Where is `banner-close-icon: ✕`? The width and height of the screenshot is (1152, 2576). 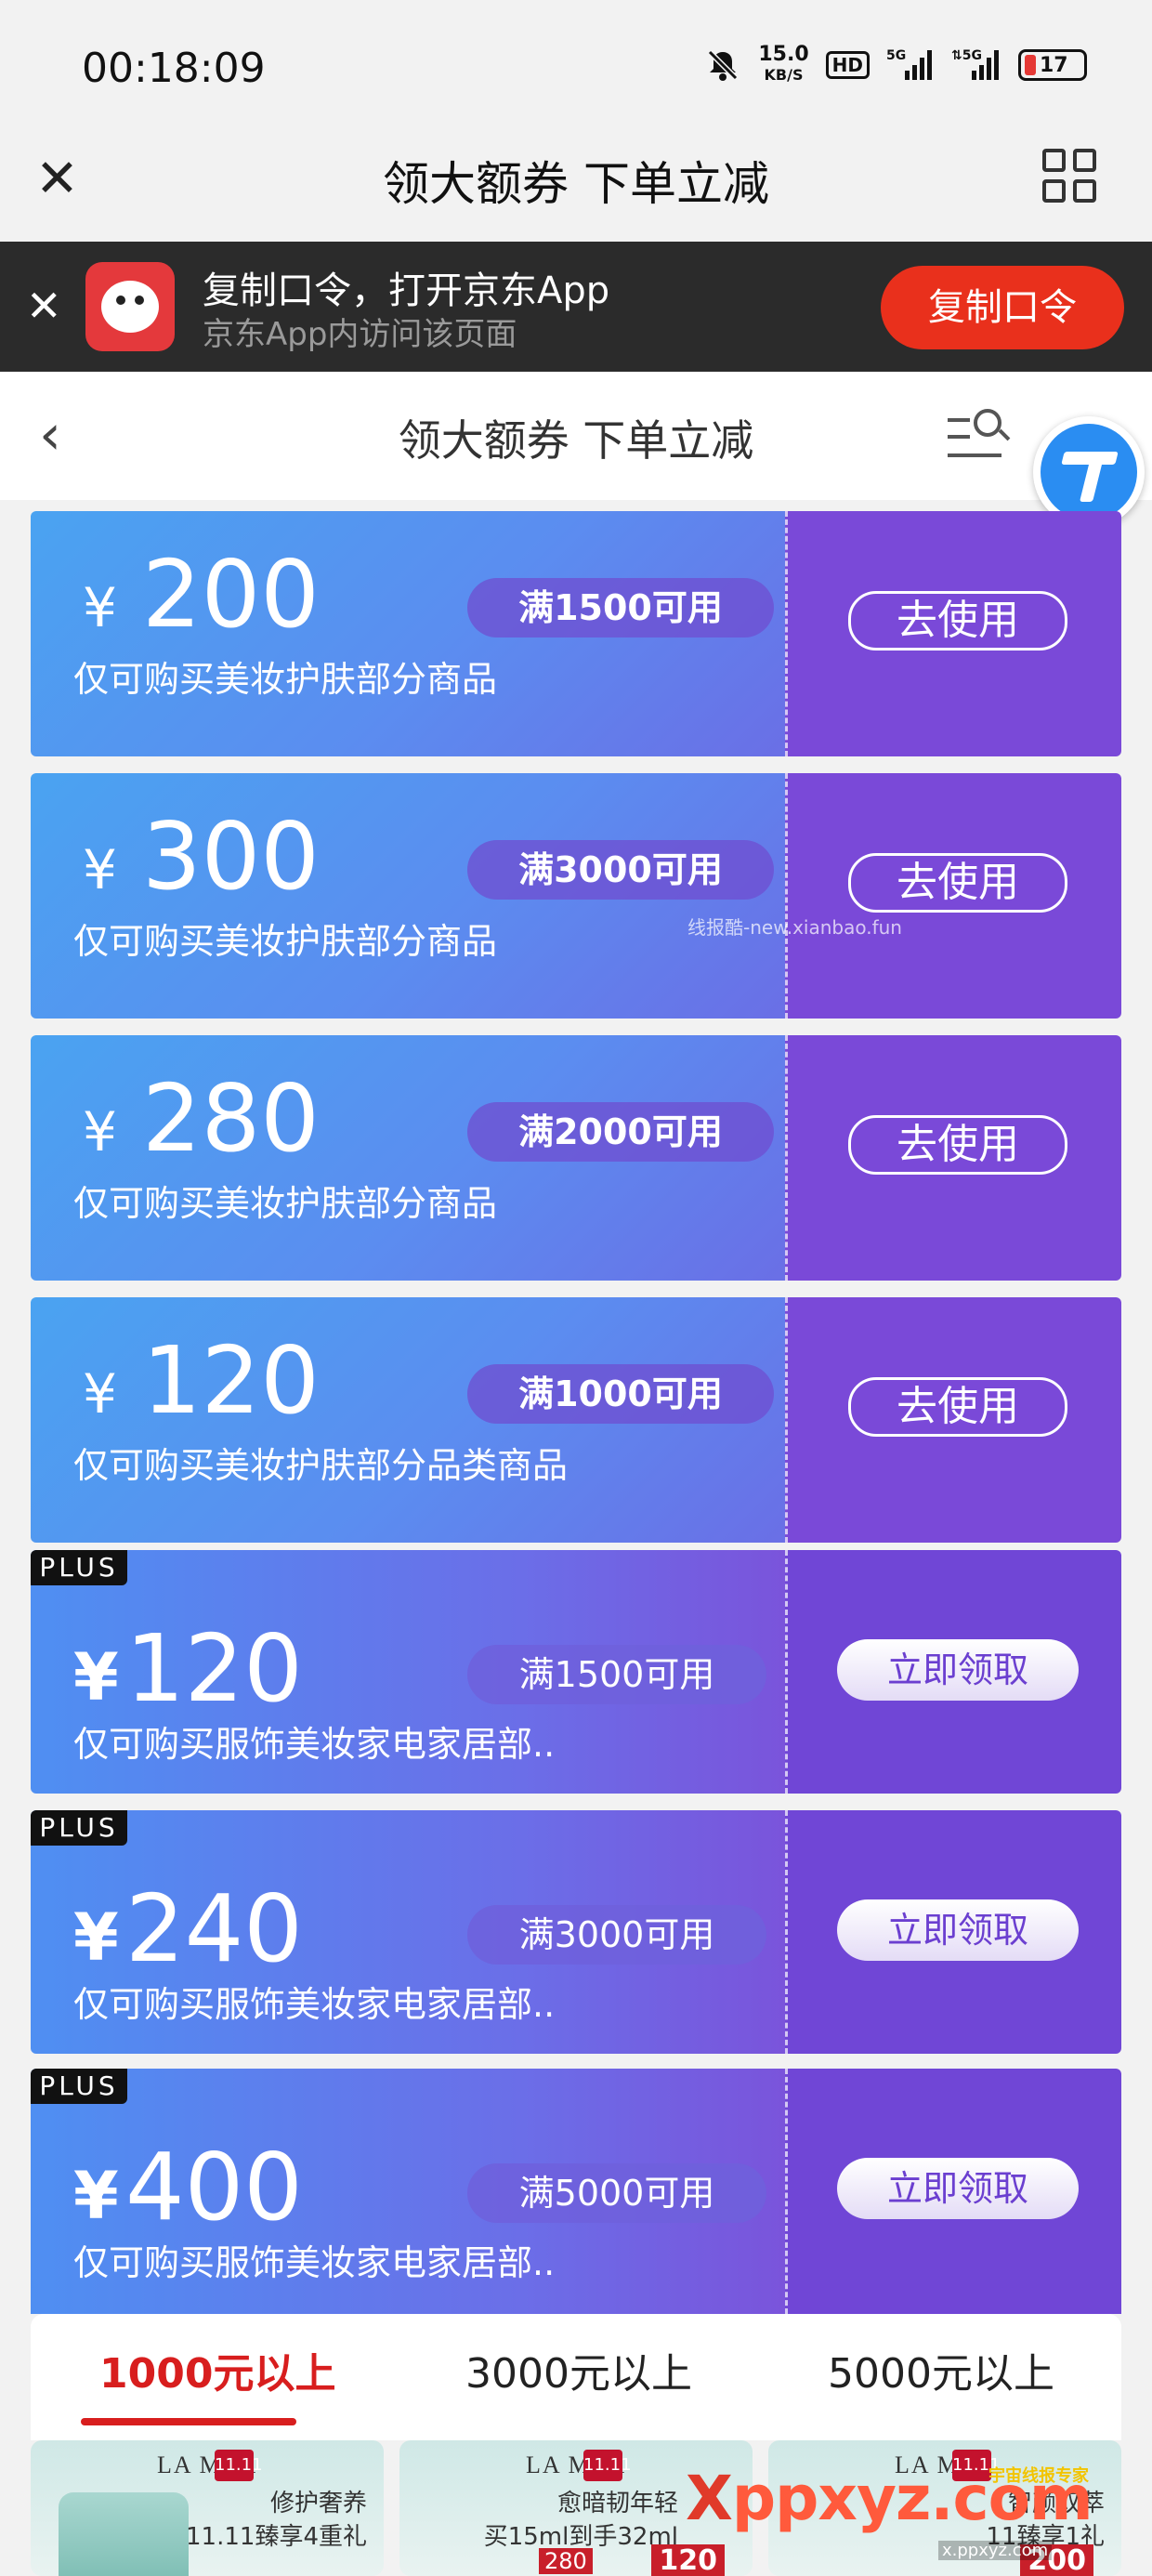 banner-close-icon: ✕ is located at coordinates (44, 306).